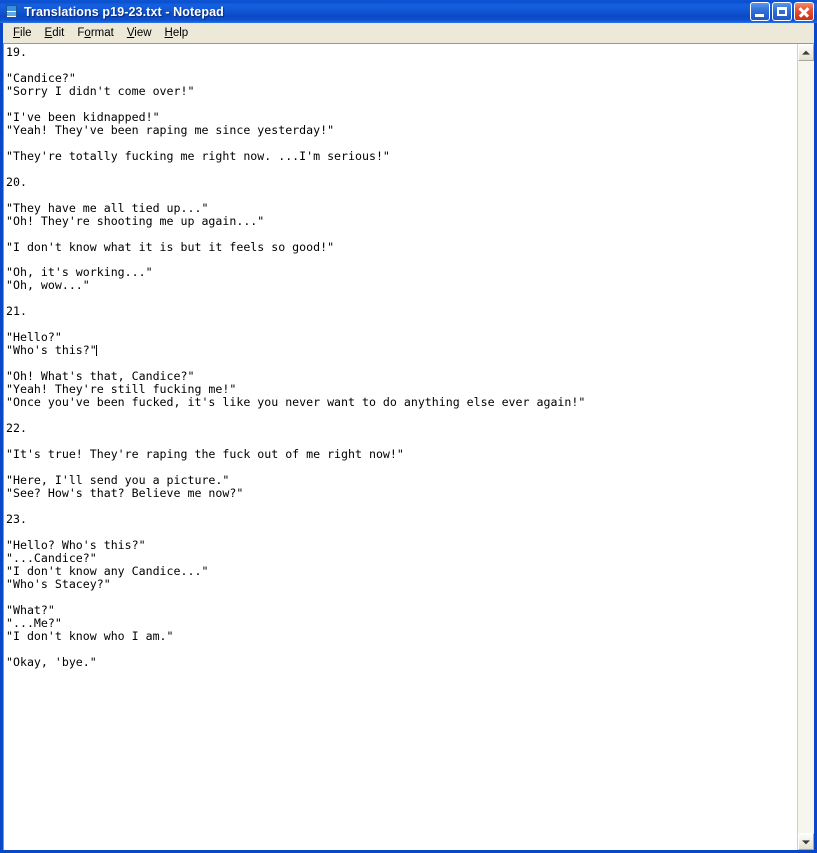 The height and width of the screenshot is (853, 817). I want to click on scroll-down-arrow-icon, so click(806, 841).